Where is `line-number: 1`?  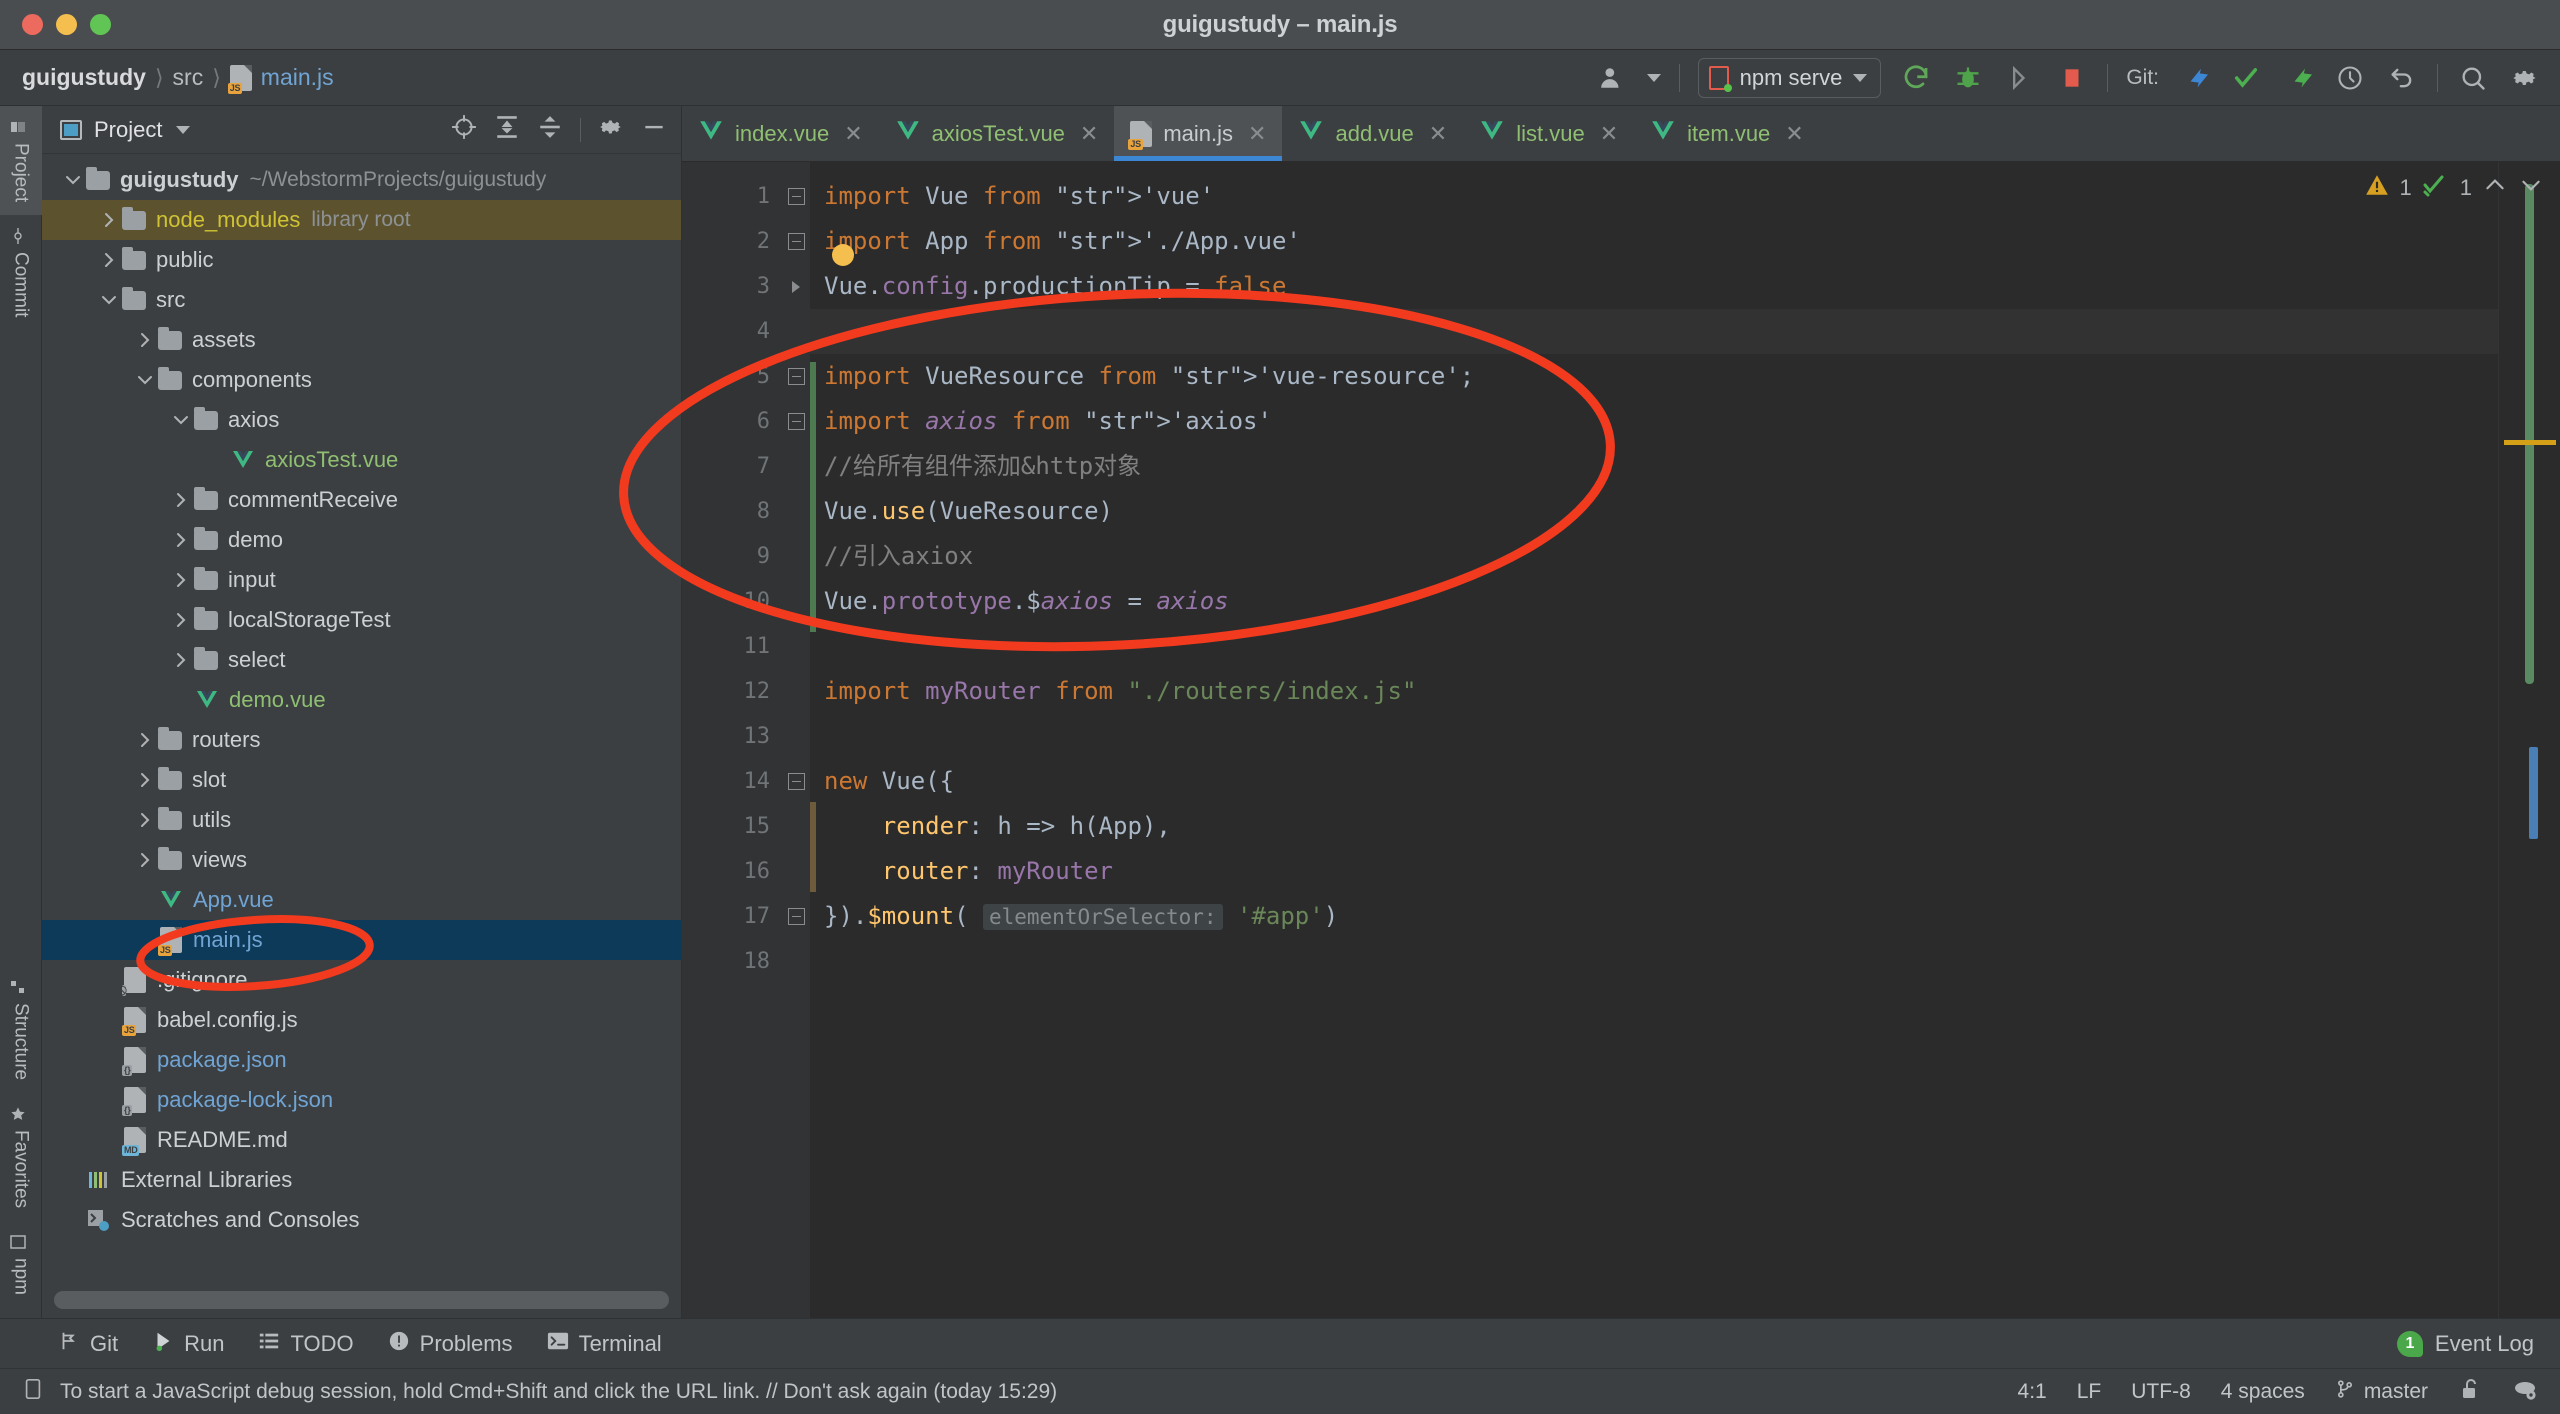 line-number: 1 is located at coordinates (732, 196).